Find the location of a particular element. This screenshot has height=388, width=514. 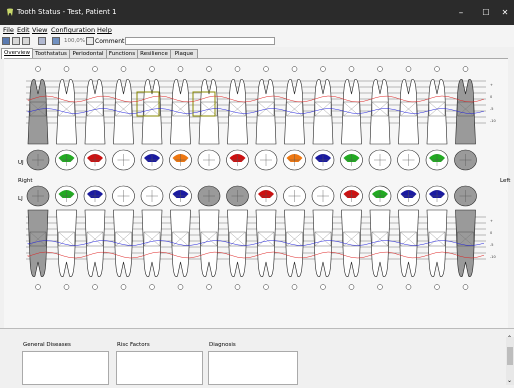

diagnosis-field is located at coordinates (253, 368).